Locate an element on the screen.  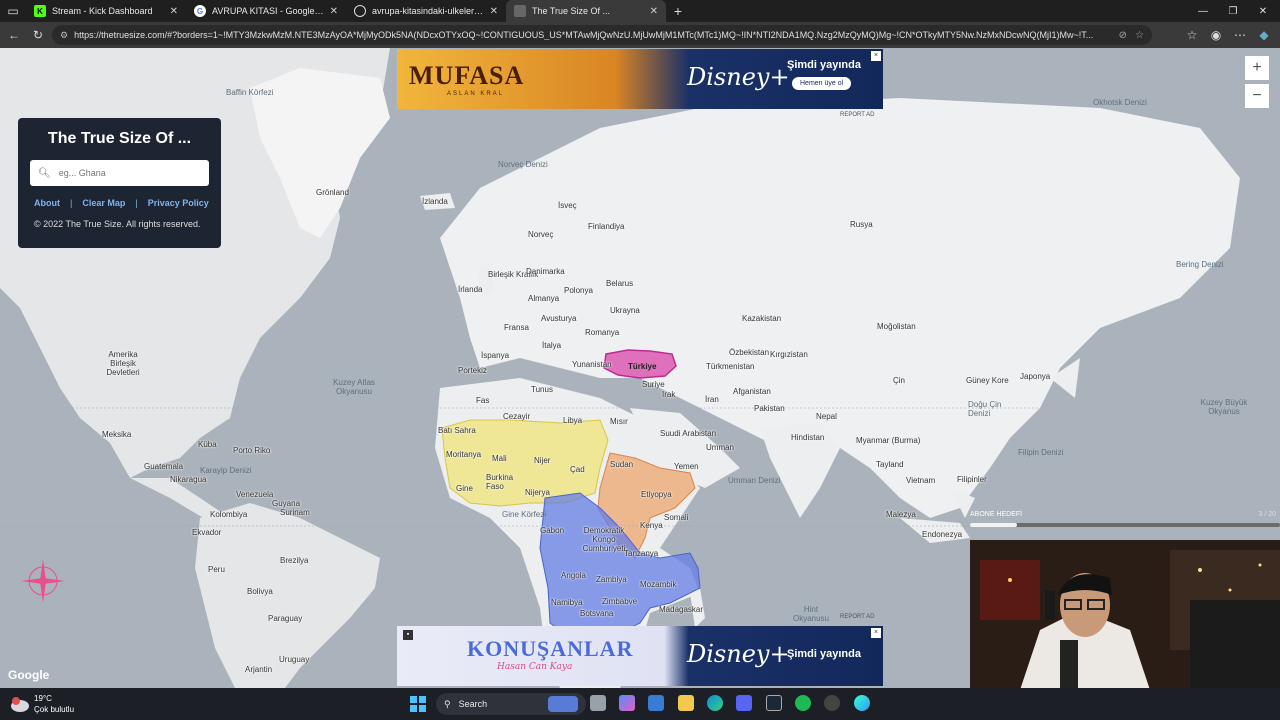
country-label: Japonya is located at coordinates (1035, 376).